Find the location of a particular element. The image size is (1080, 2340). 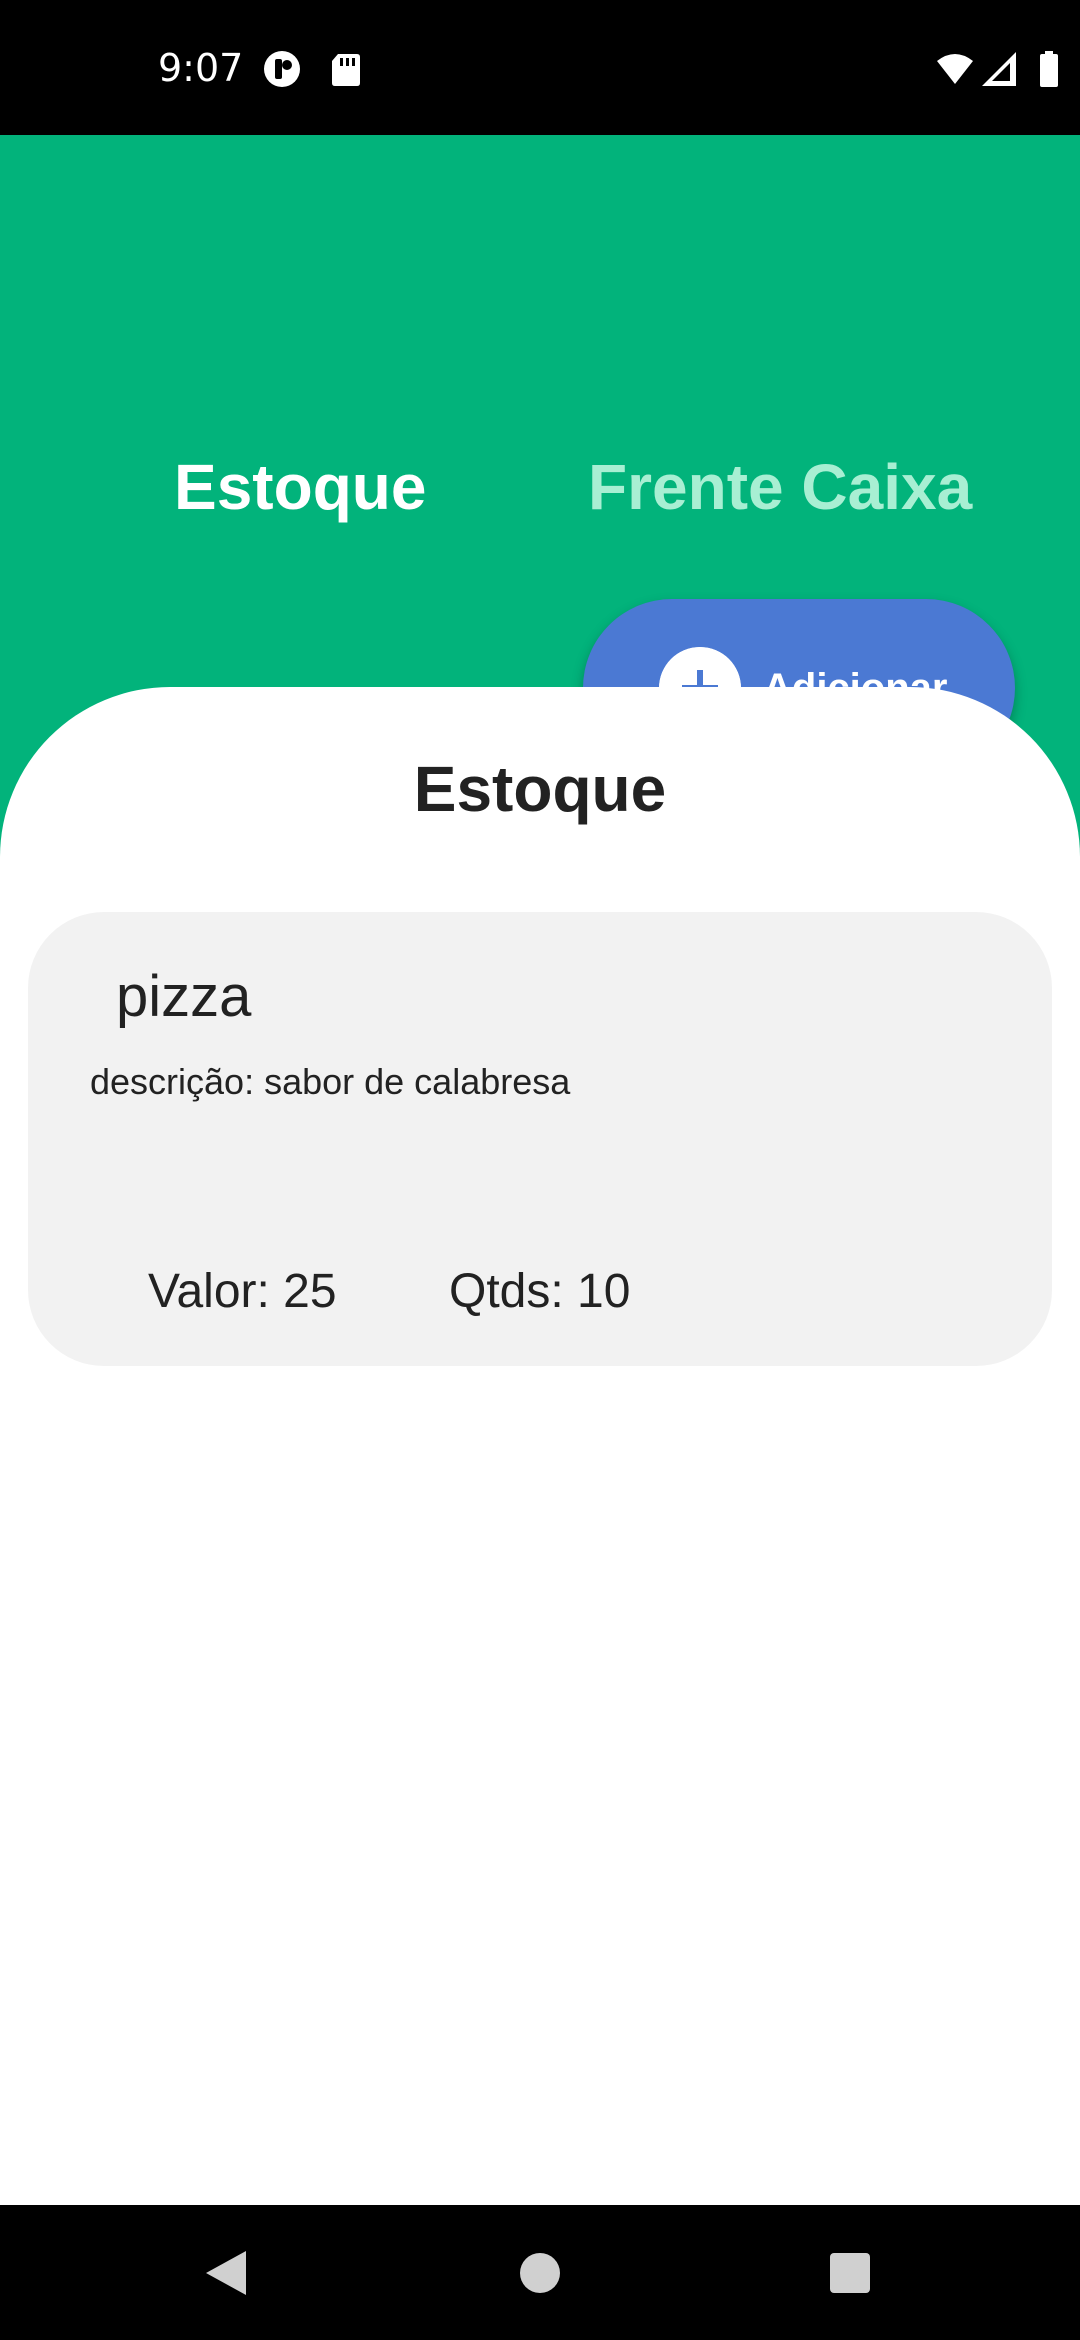

home-icon is located at coordinates (540, 2273).